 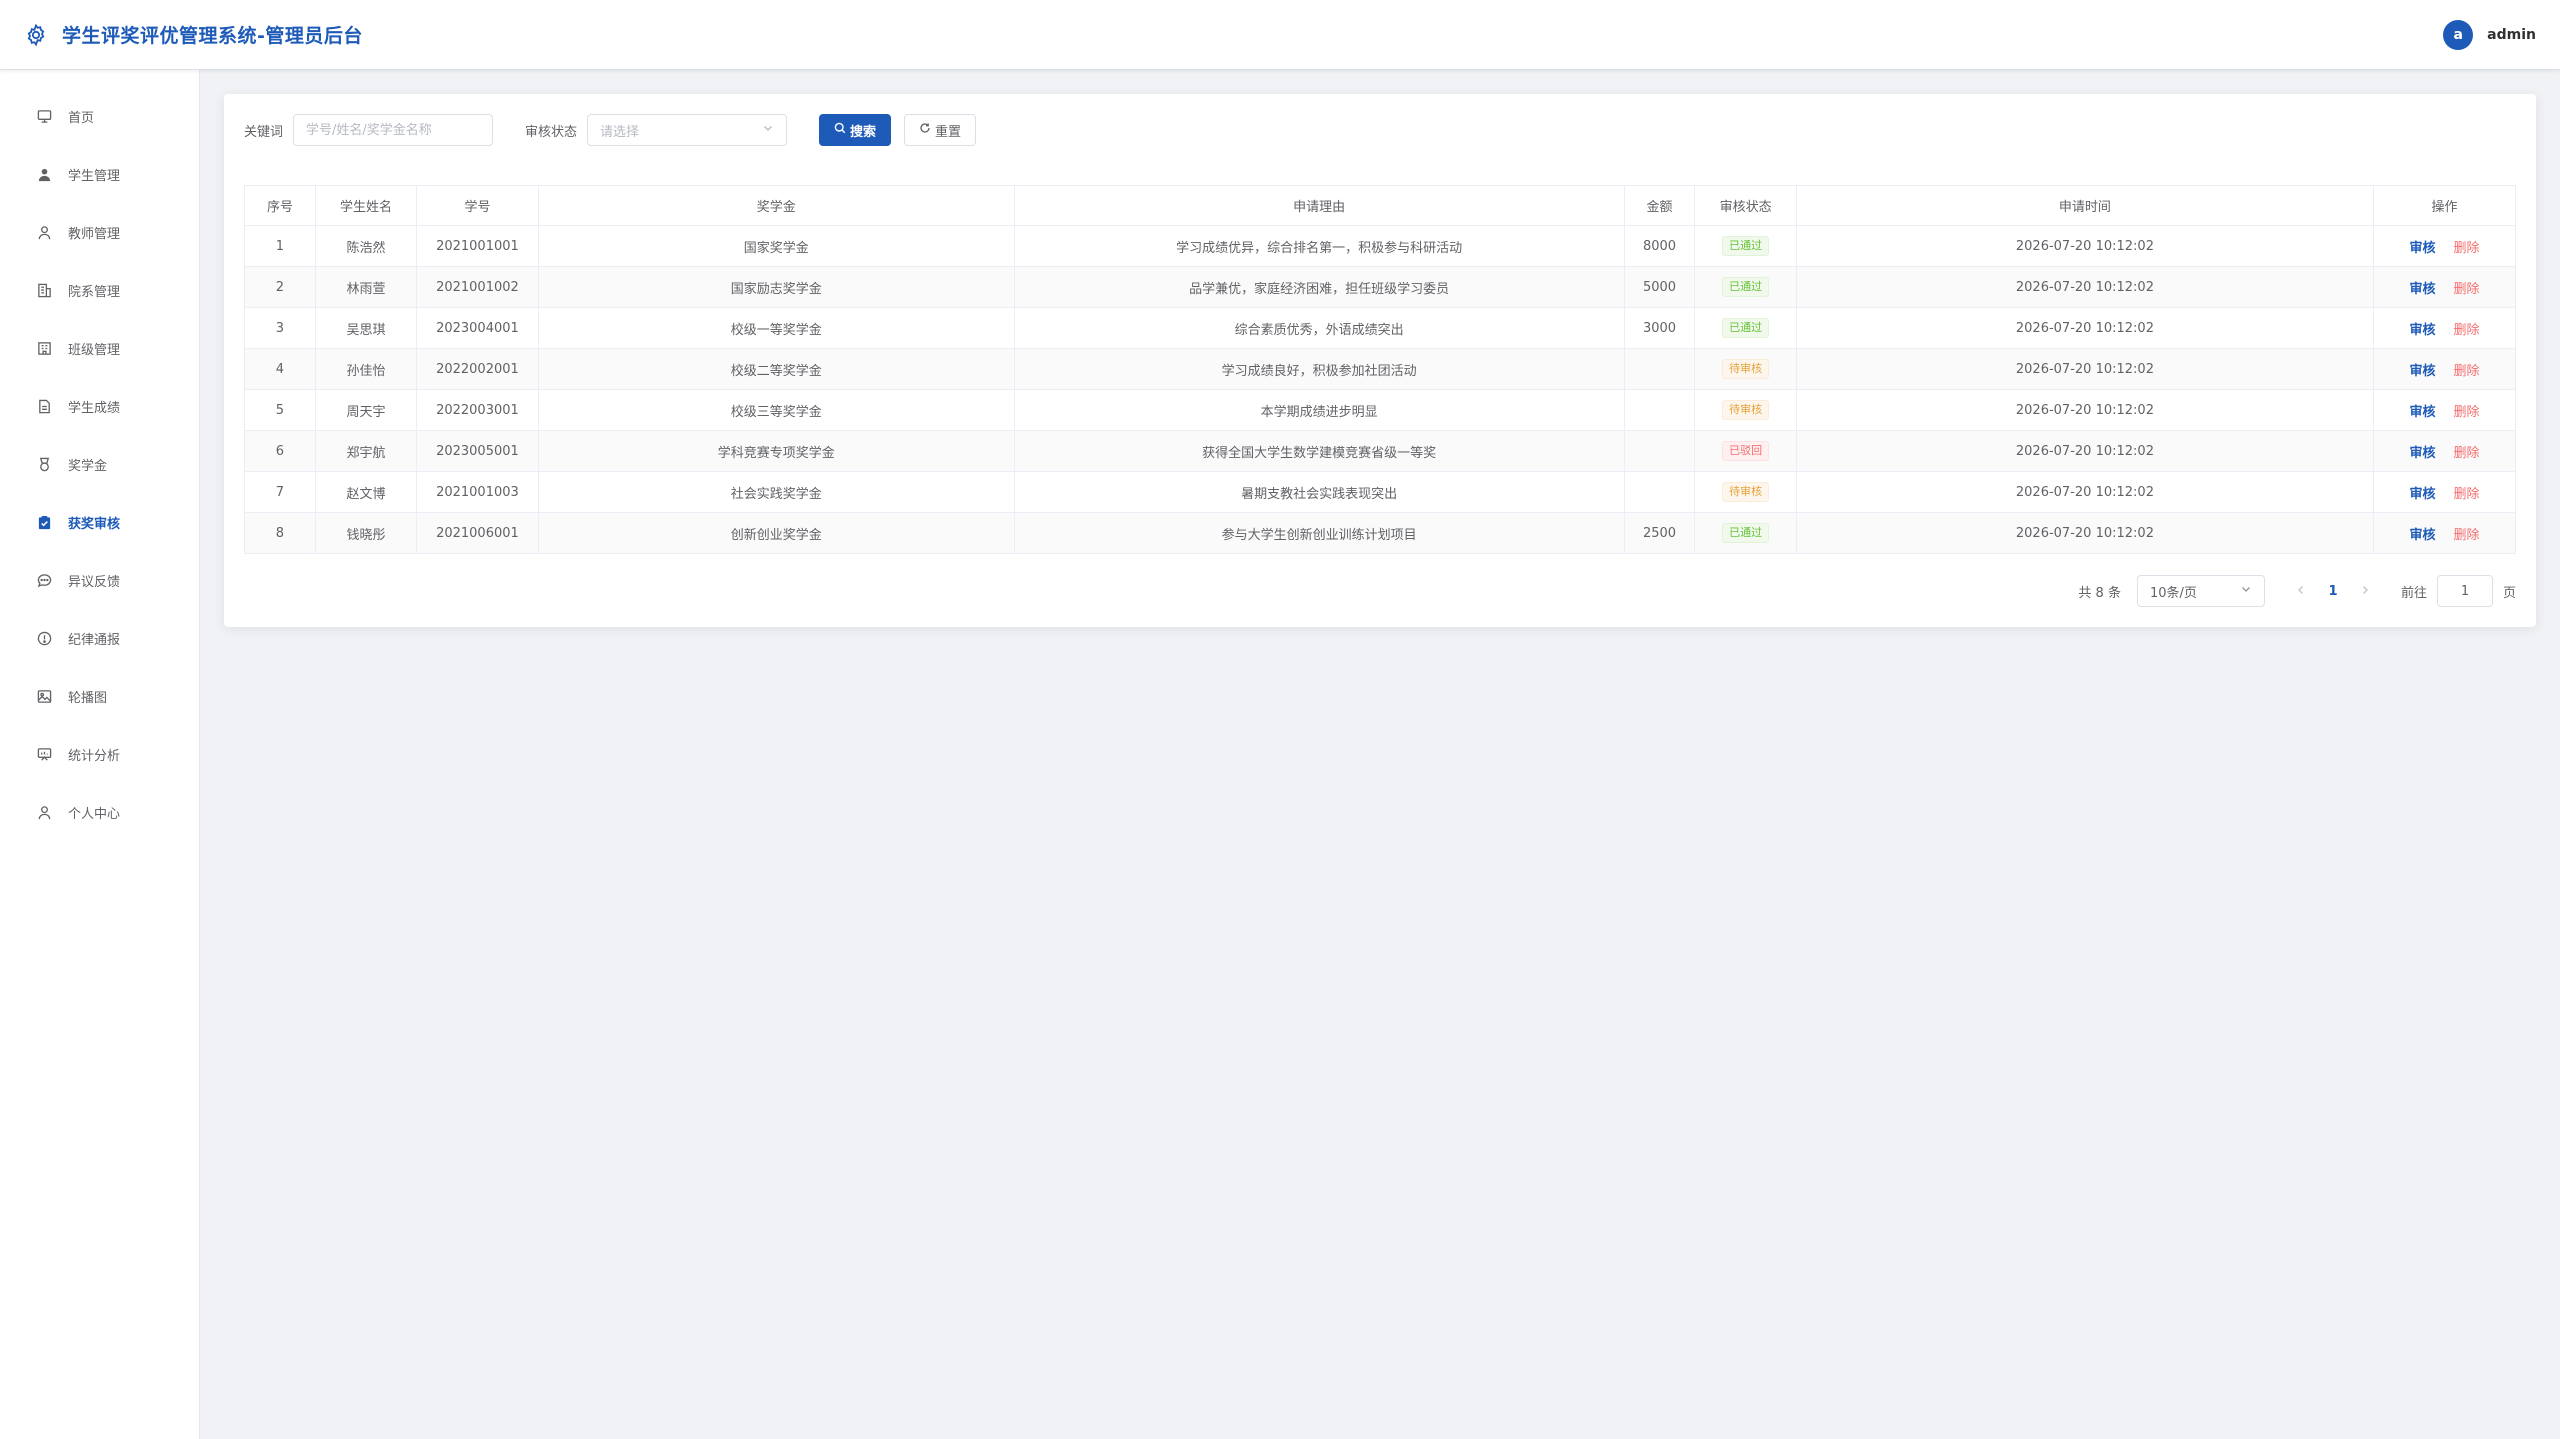 What do you see at coordinates (99, 522) in the screenshot?
I see `sidebar-item-award-review: 获奖审核` at bounding box center [99, 522].